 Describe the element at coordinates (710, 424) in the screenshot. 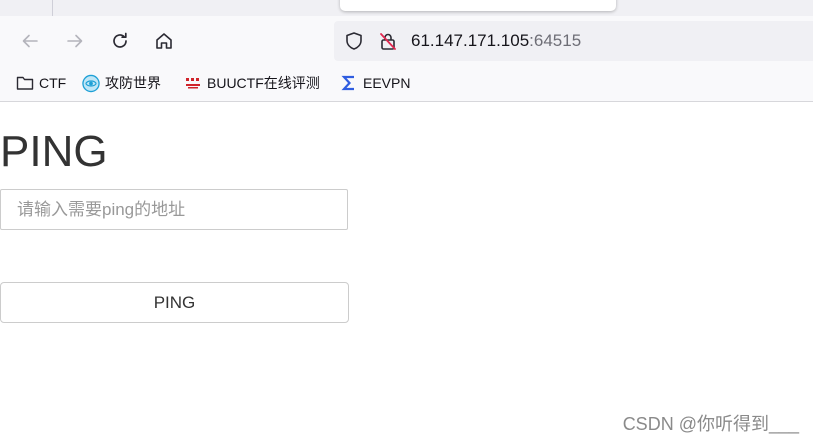

I see `csdn-watermark: CSDN @你听得到___` at that location.